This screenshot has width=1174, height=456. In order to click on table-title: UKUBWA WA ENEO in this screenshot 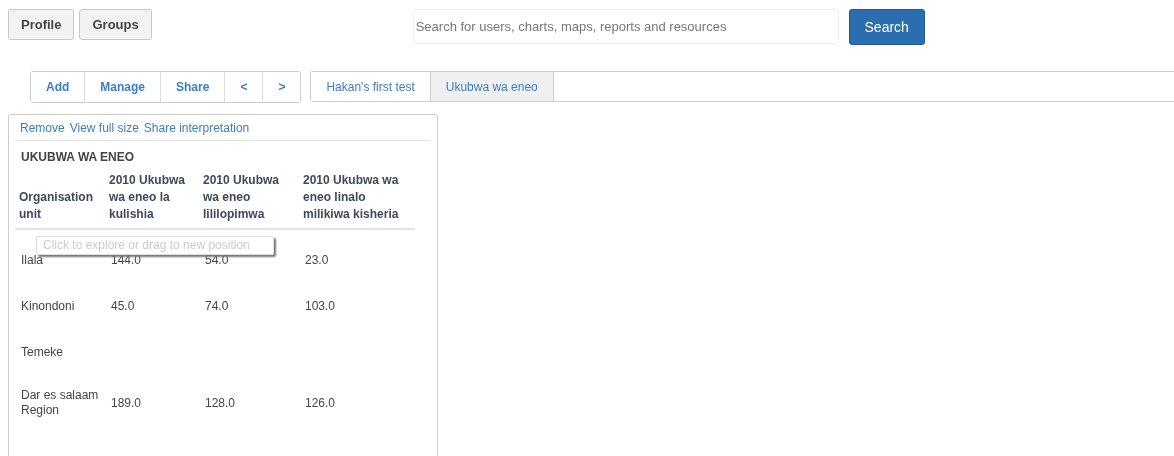, I will do `click(78, 157)`.